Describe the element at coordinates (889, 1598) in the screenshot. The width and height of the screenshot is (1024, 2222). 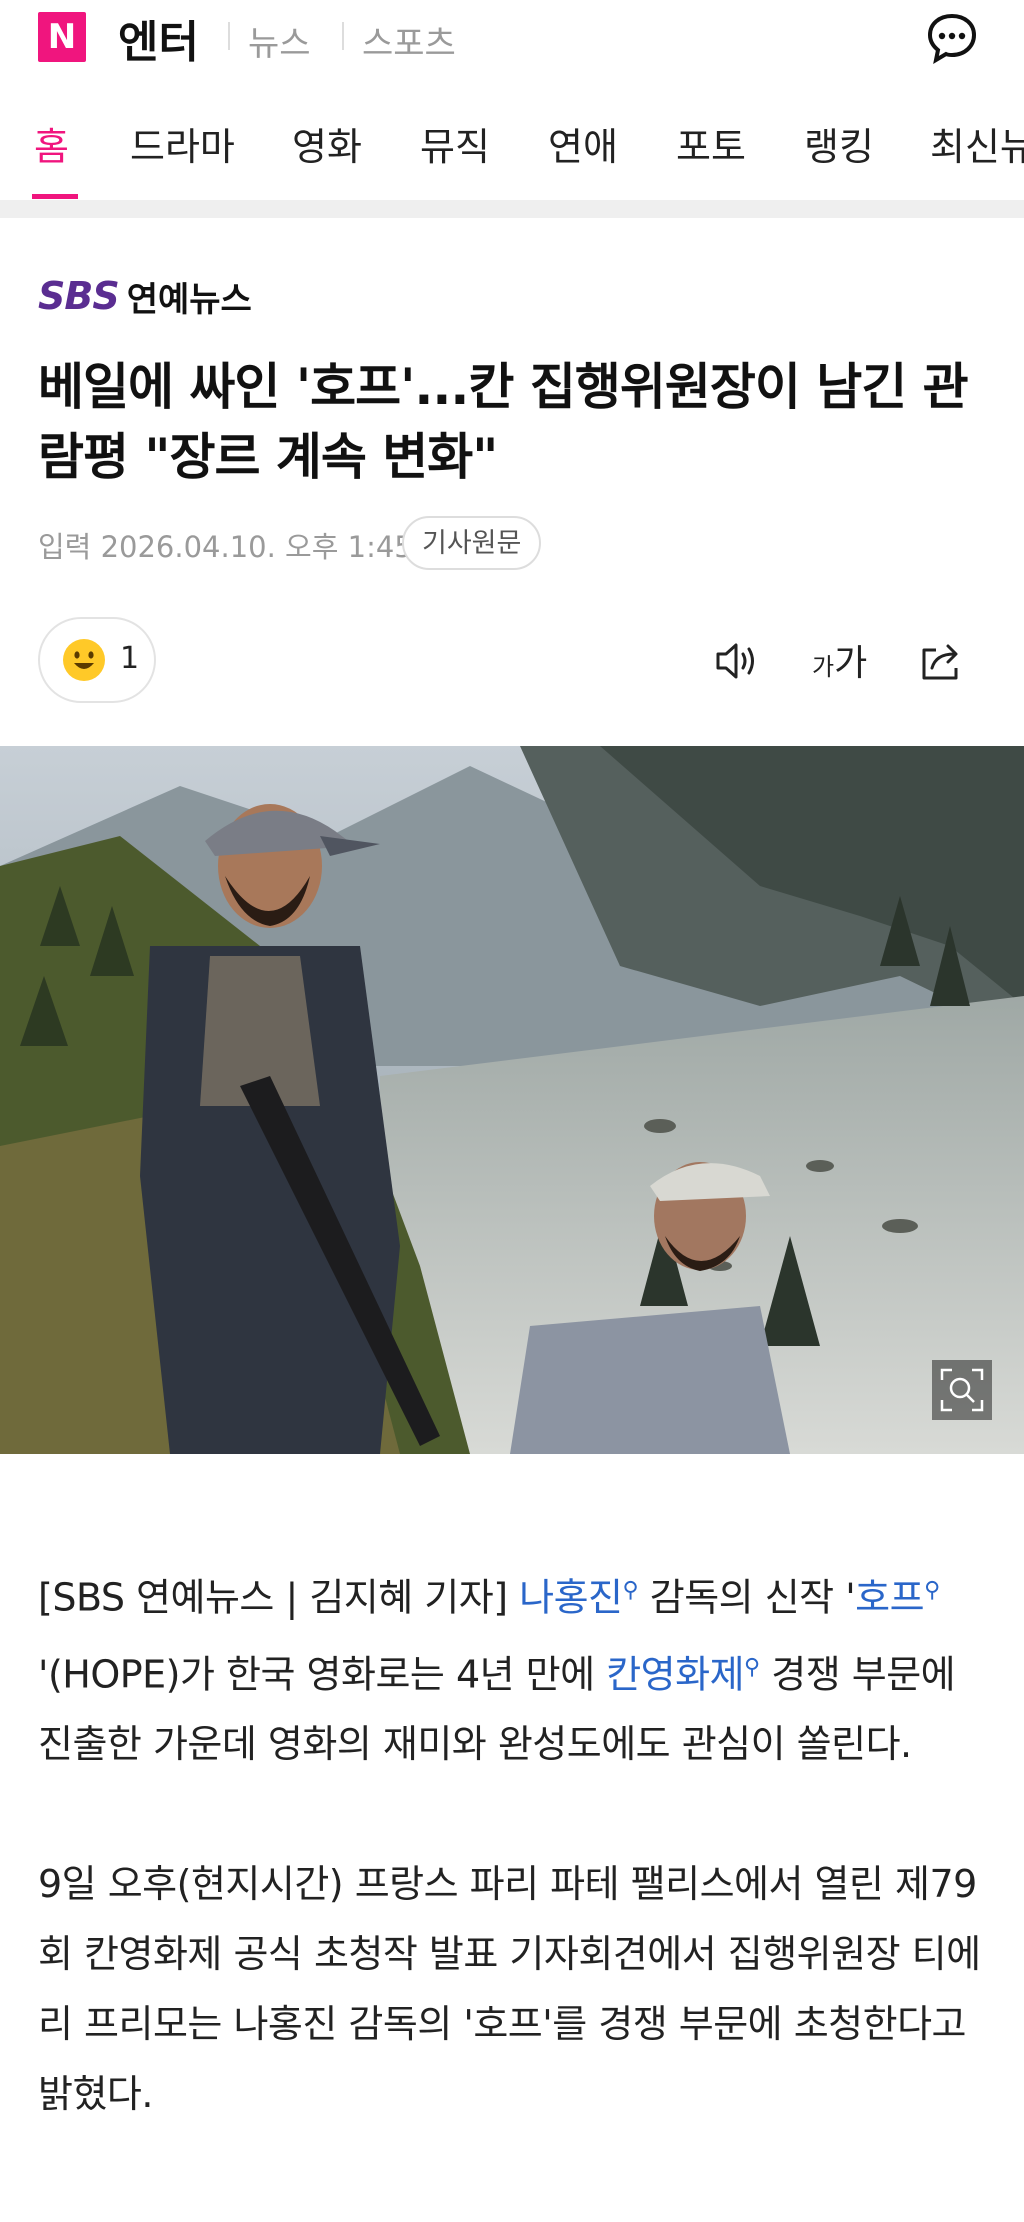
I see `keyword-link-movie: 호프` at that location.